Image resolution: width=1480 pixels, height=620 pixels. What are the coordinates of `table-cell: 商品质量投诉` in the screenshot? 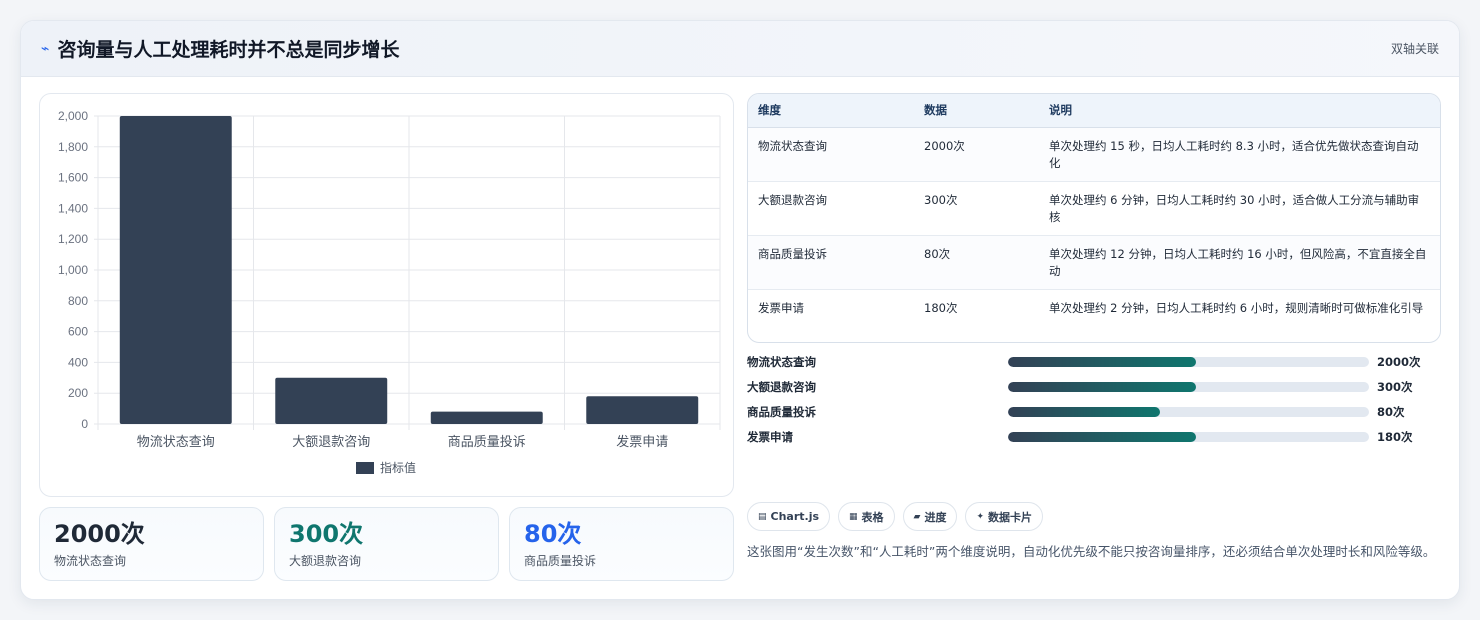 It's located at (831, 262).